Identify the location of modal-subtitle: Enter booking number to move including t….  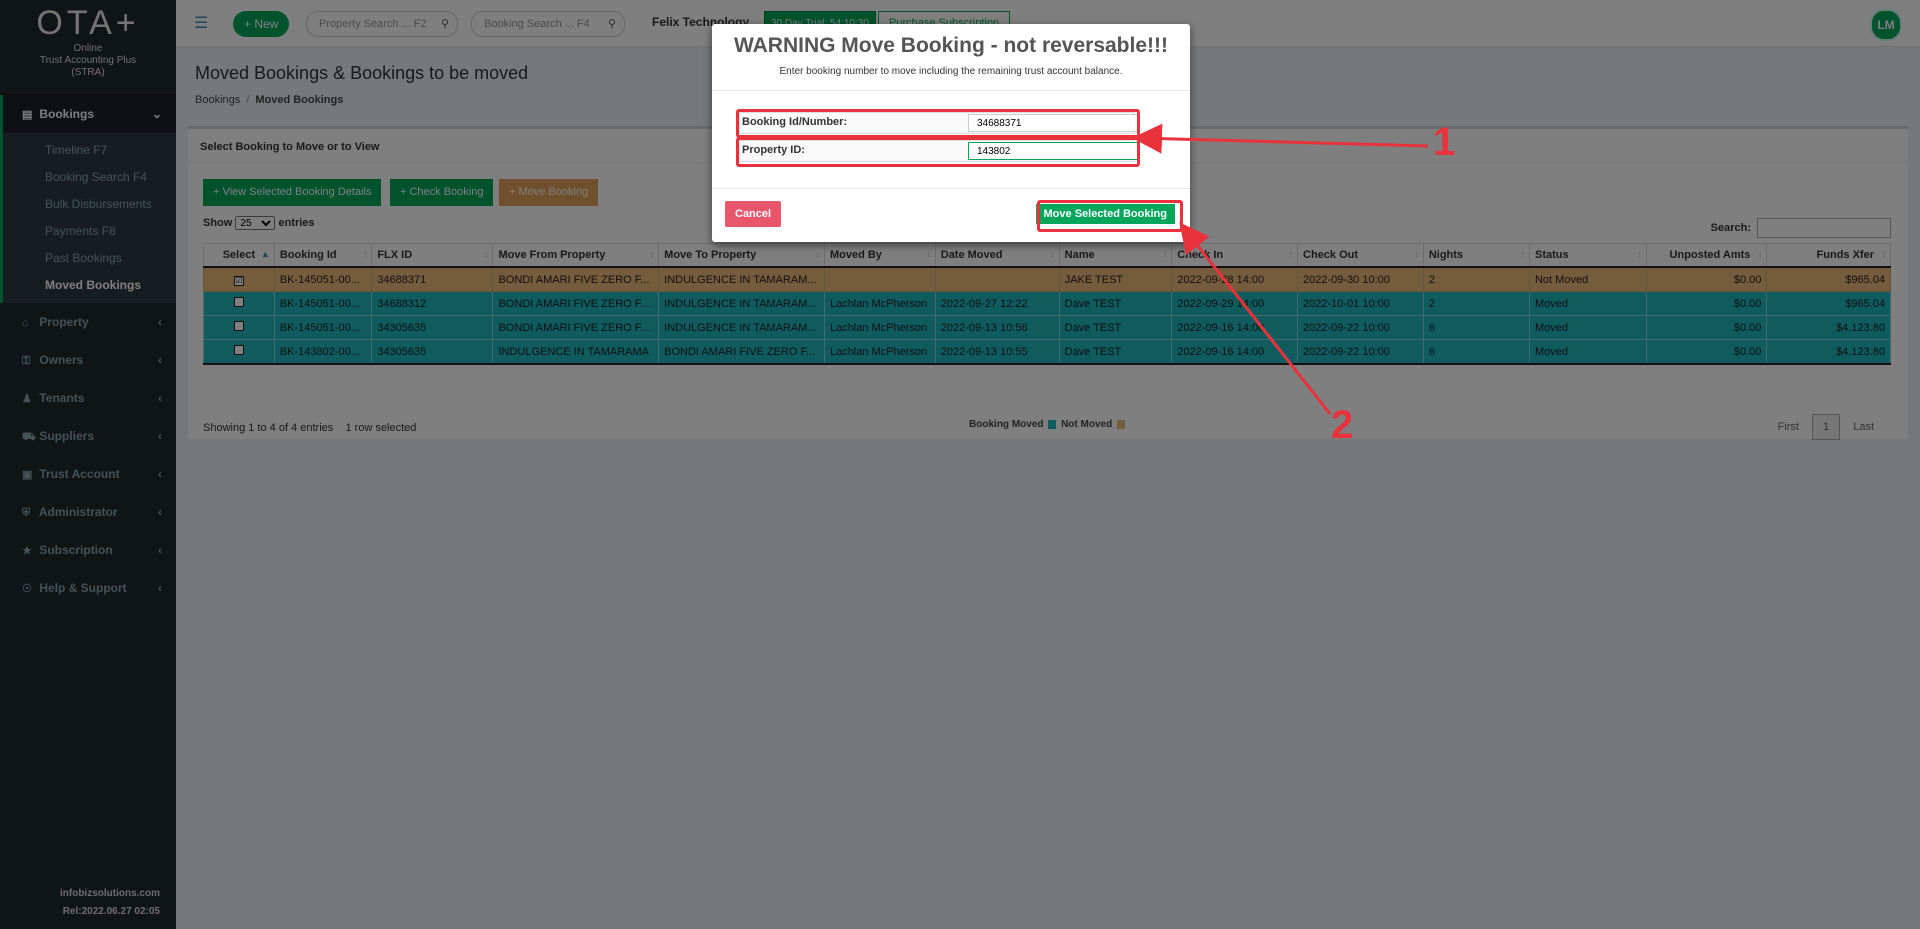
(951, 71).